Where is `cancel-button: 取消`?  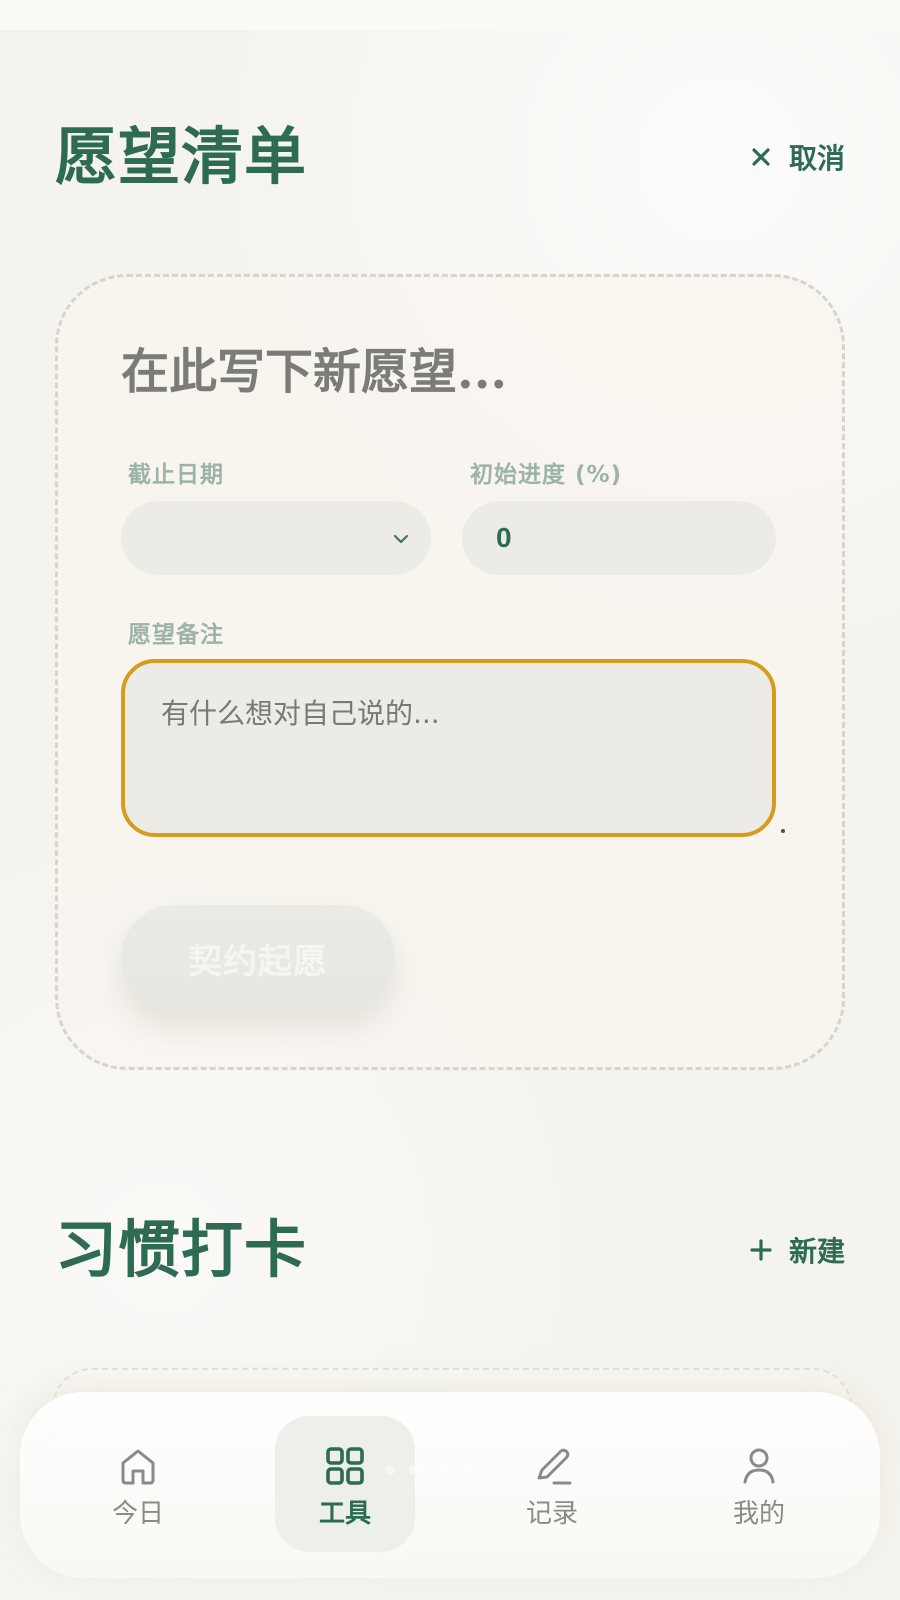 cancel-button: 取消 is located at coordinates (796, 157).